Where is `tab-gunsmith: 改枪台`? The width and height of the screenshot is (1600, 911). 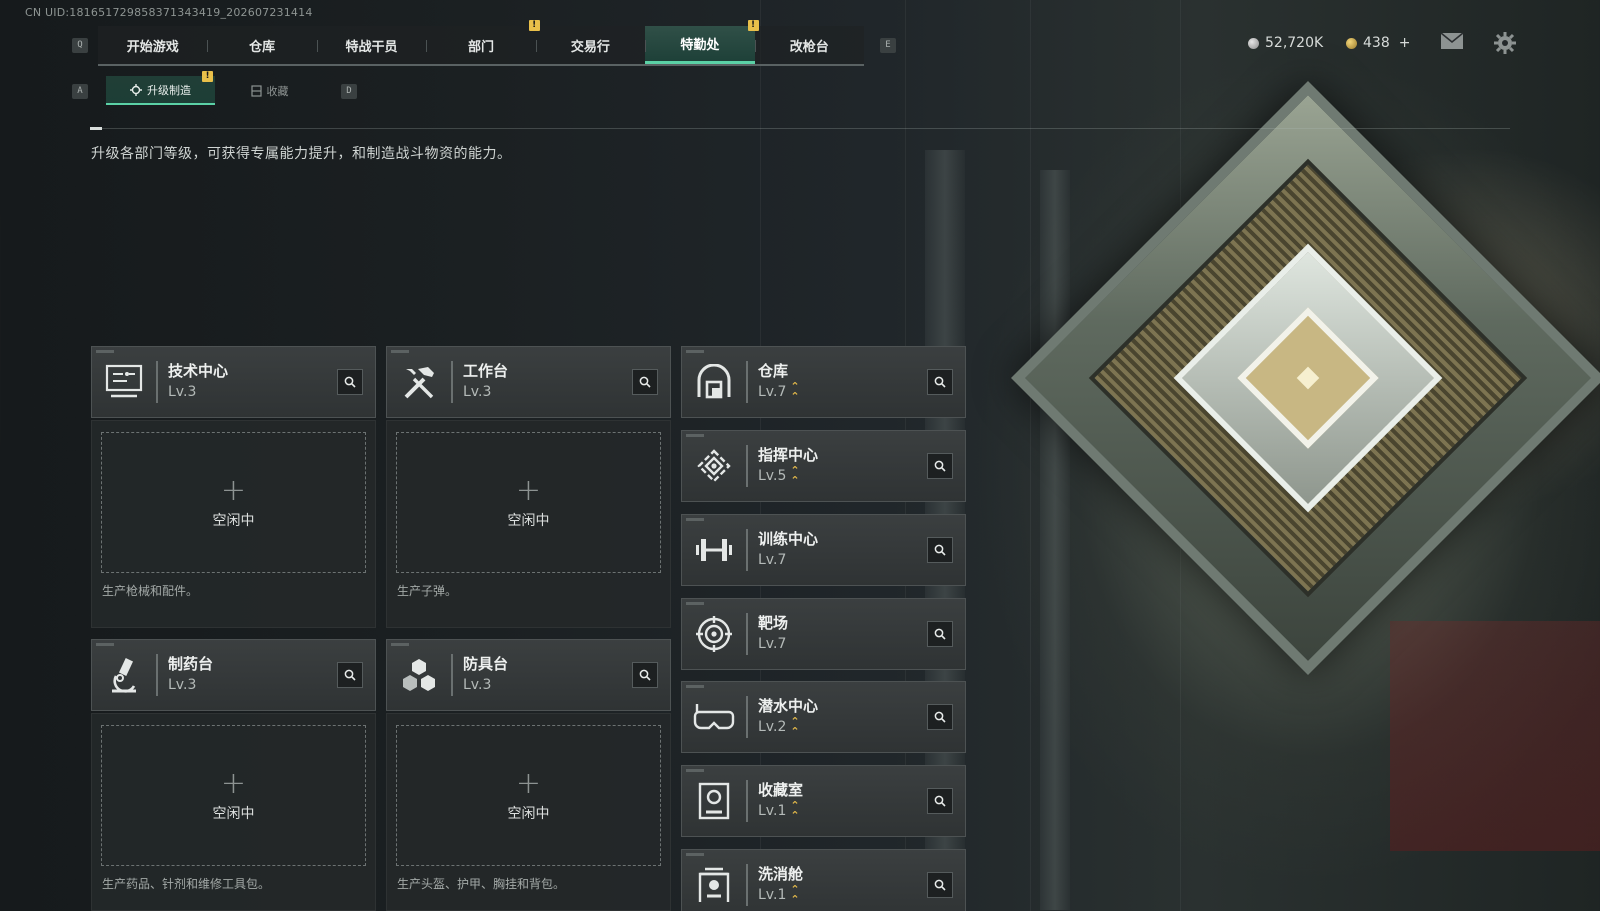 tab-gunsmith: 改枪台 is located at coordinates (809, 45).